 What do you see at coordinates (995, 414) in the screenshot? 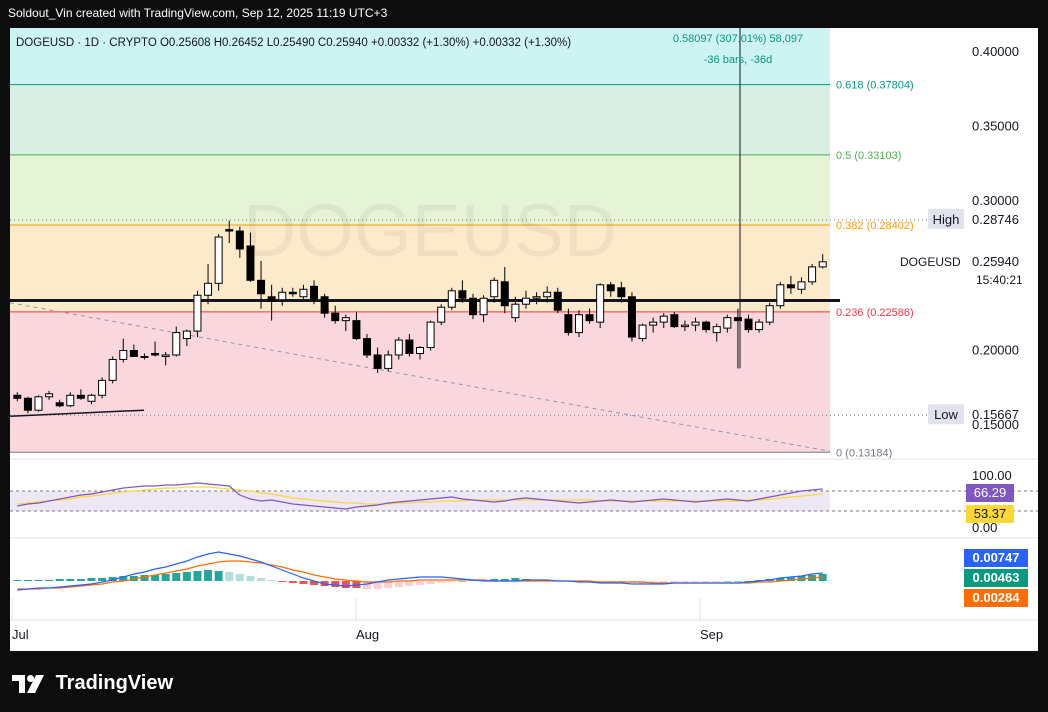
I see `low-value: 0.15667` at bounding box center [995, 414].